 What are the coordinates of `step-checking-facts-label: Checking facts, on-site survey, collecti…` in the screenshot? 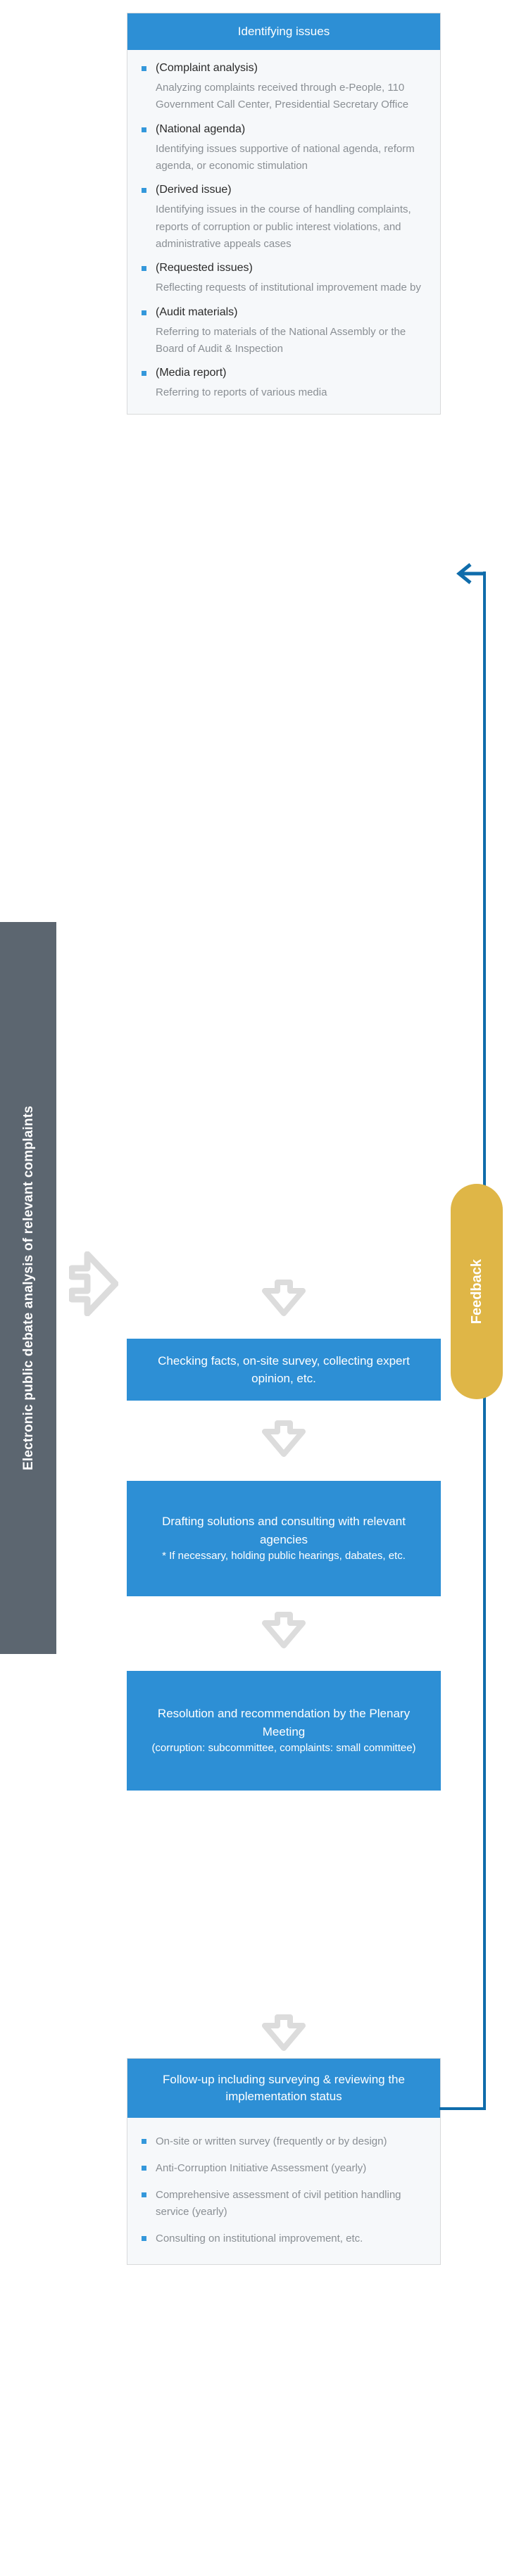 It's located at (284, 1370).